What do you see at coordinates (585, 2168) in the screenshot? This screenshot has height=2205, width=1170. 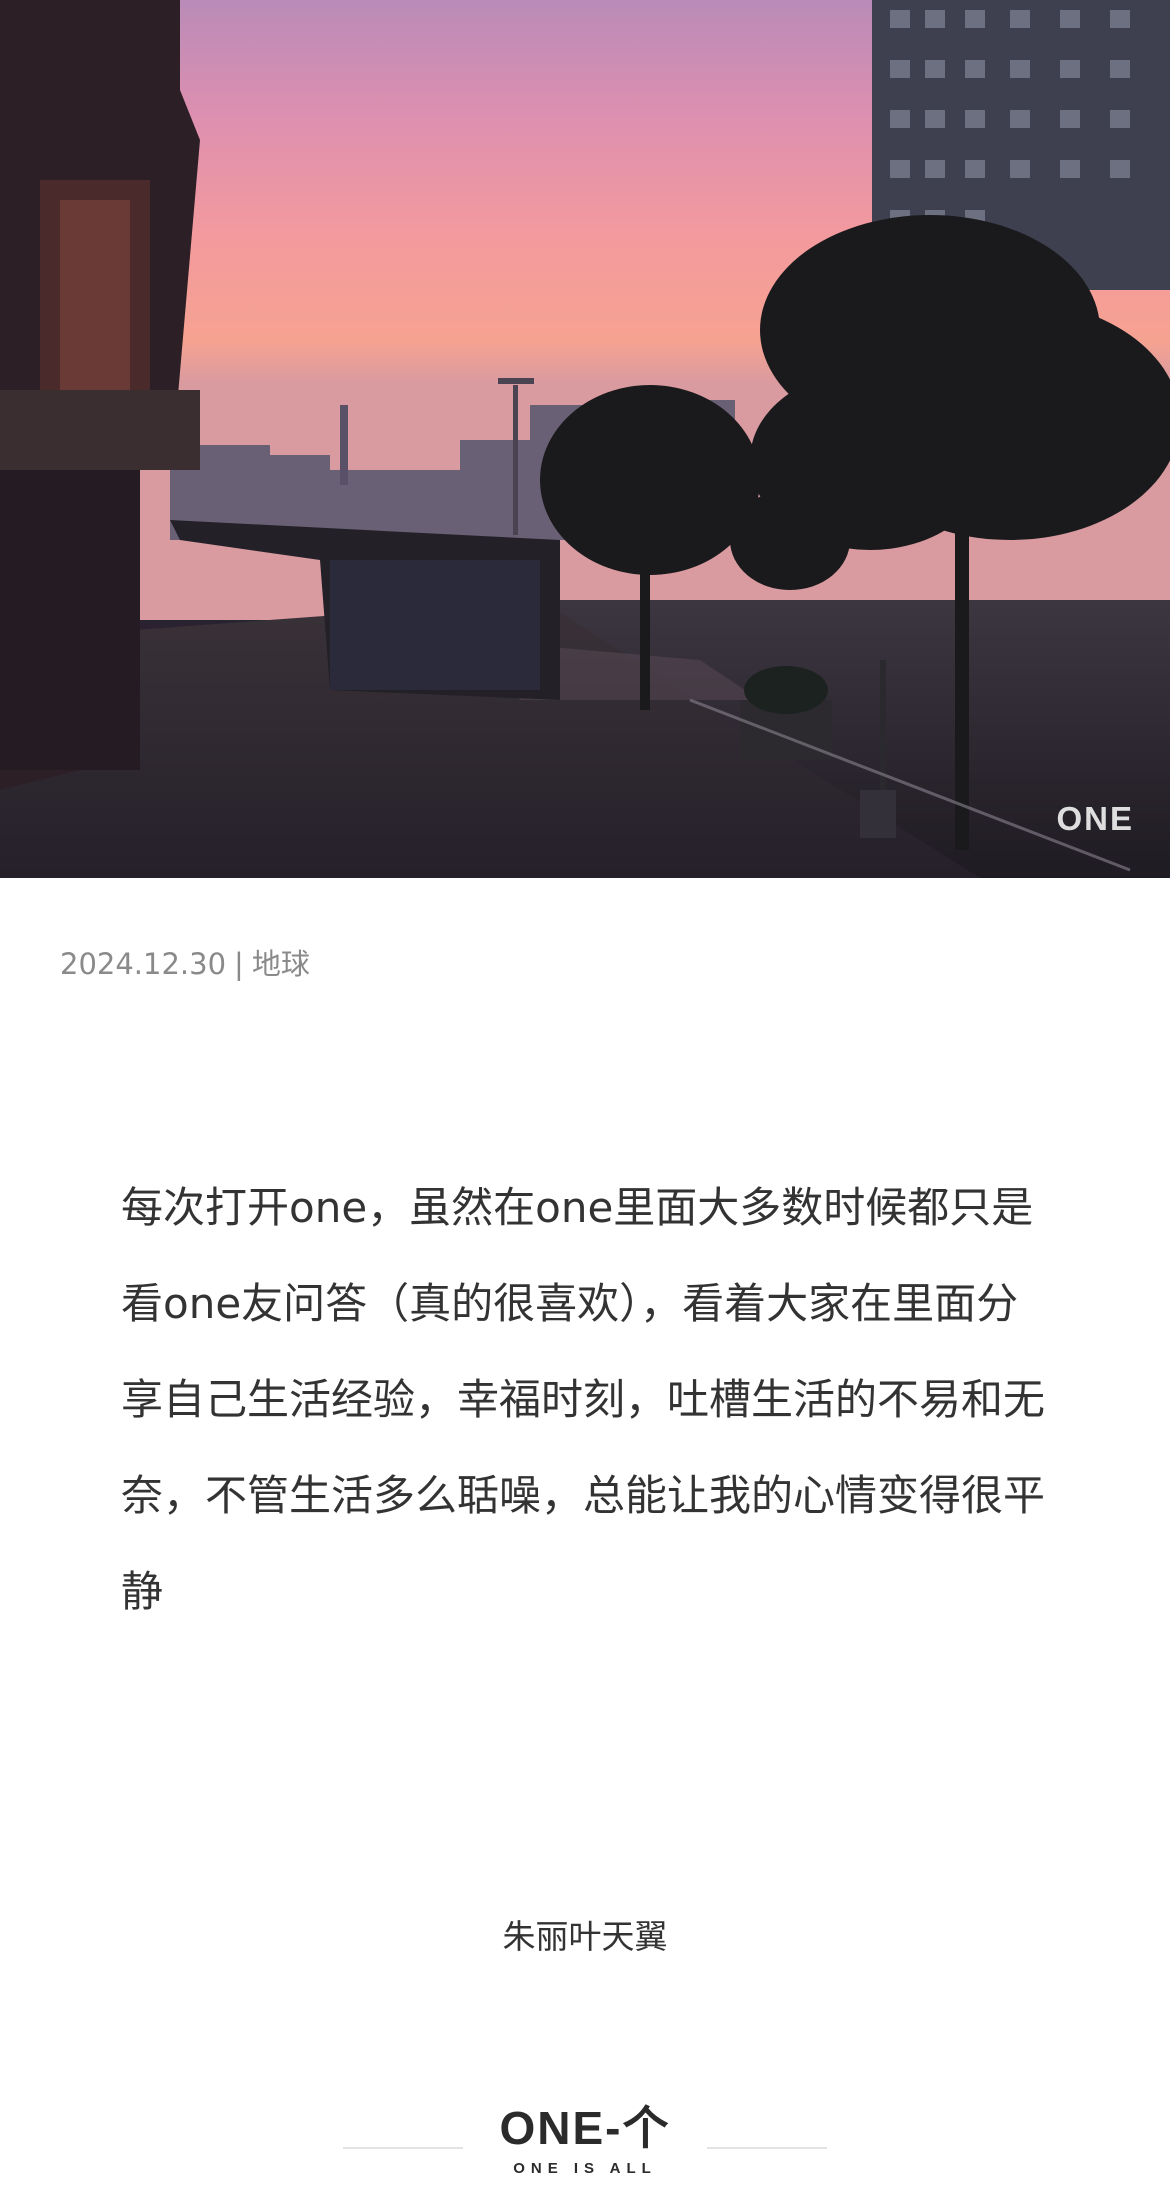 I see `logo-tagline: ONE IS ALL` at bounding box center [585, 2168].